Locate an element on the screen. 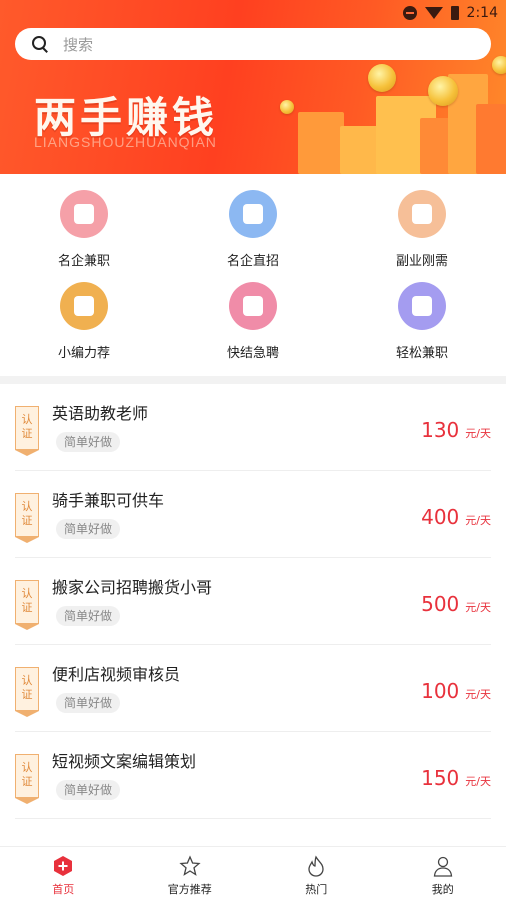  nav-tab-recommend: 官方推荐 is located at coordinates (190, 873).